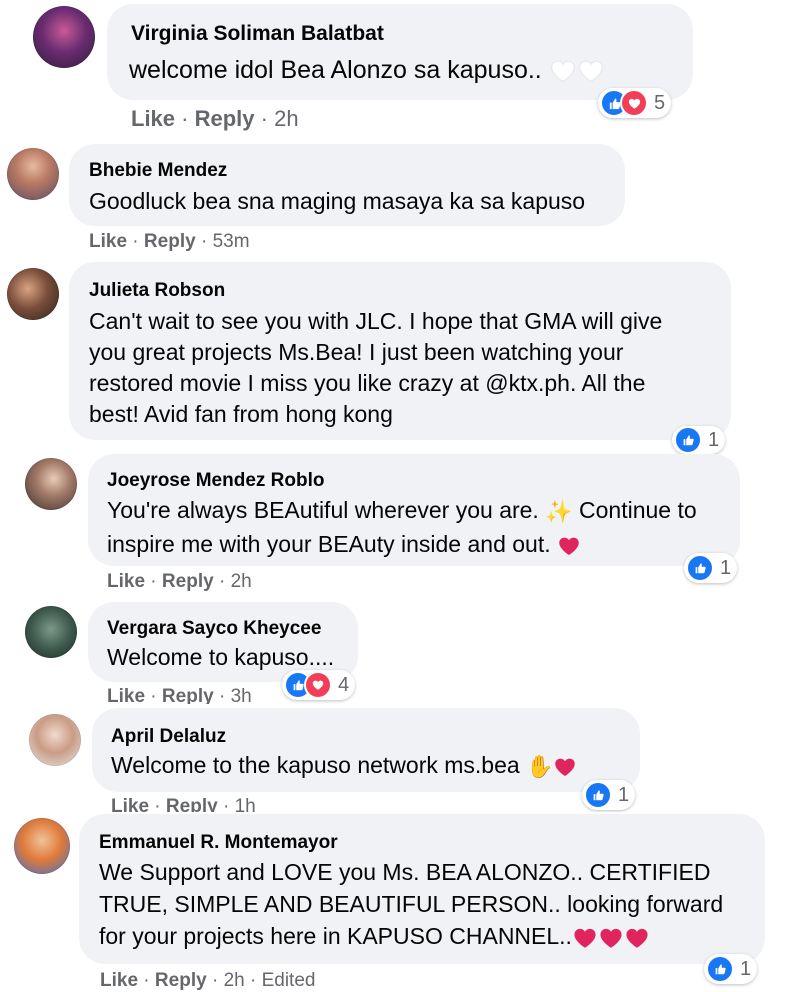  Describe the element at coordinates (540, 766) in the screenshot. I see `waving-hand-icon: ✋` at that location.